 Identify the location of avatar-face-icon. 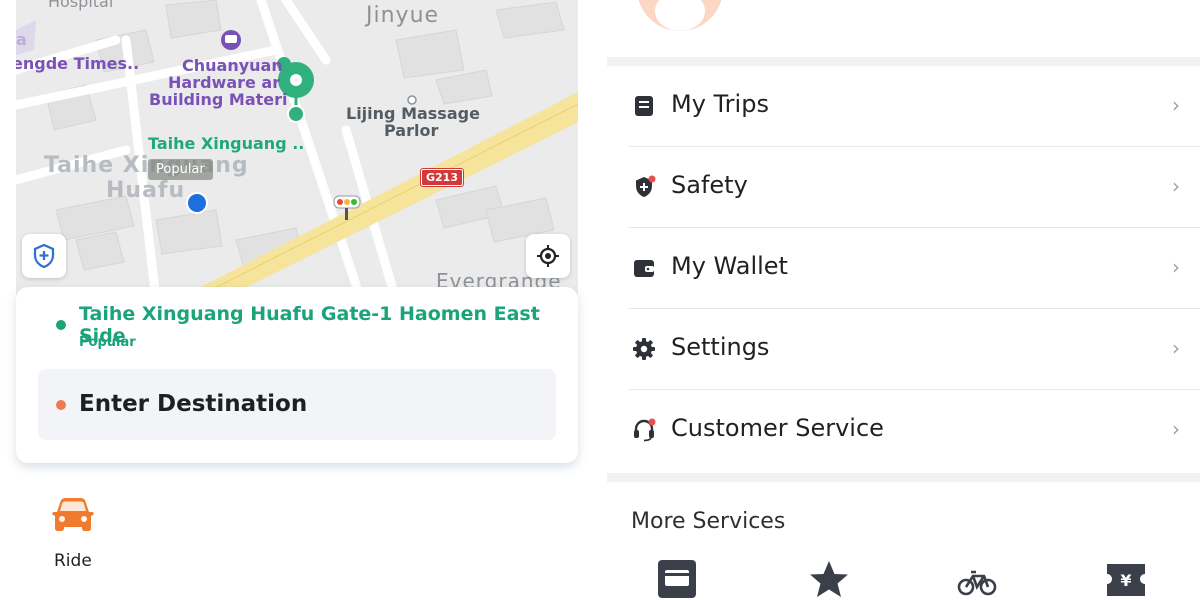
(680, 15).